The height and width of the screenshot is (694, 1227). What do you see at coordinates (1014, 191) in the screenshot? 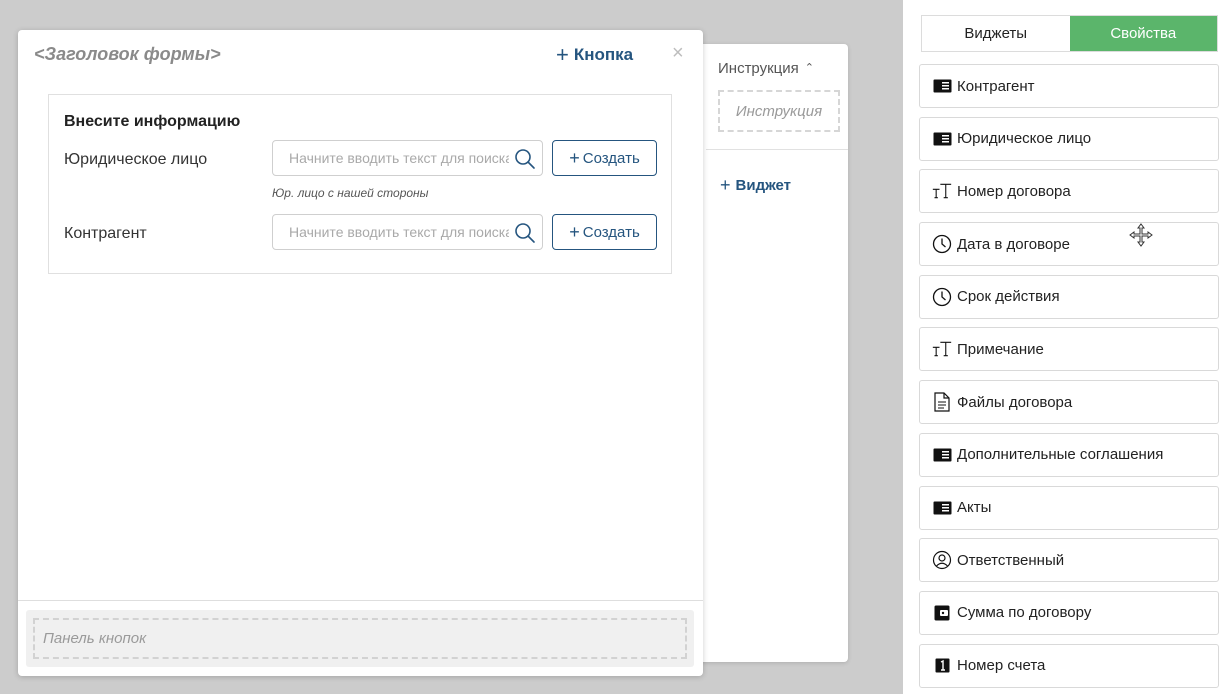
I see `property-item-label: Номер договора` at bounding box center [1014, 191].